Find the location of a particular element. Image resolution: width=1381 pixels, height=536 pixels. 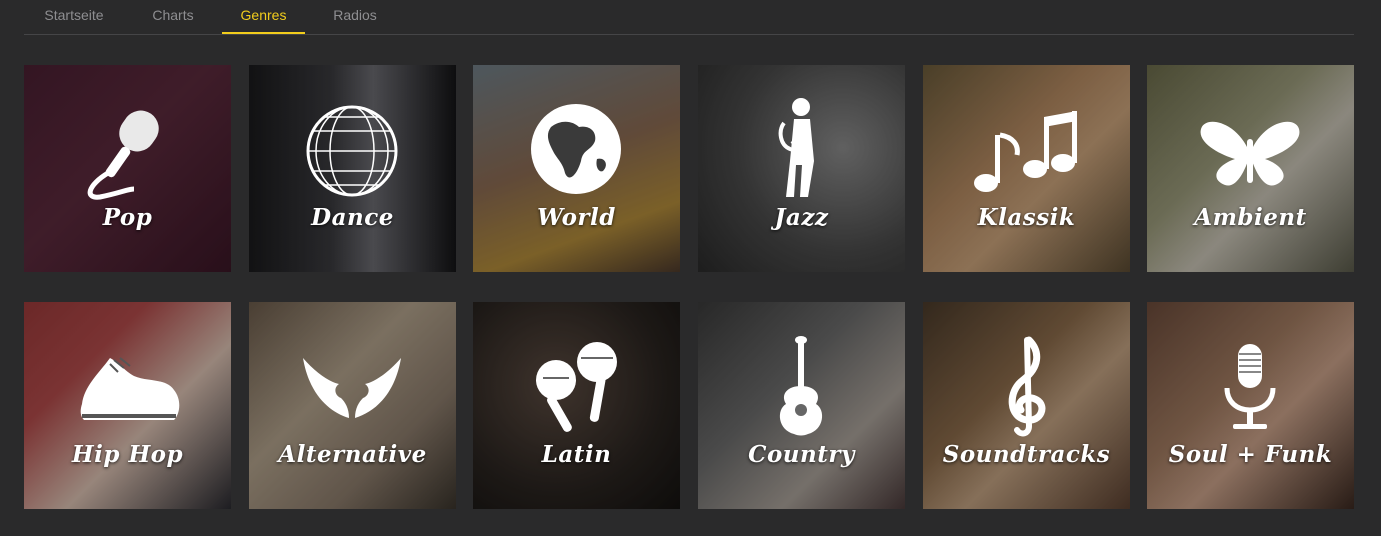

genre-tile-soundtracks: Soundtracks is located at coordinates (1026, 405).